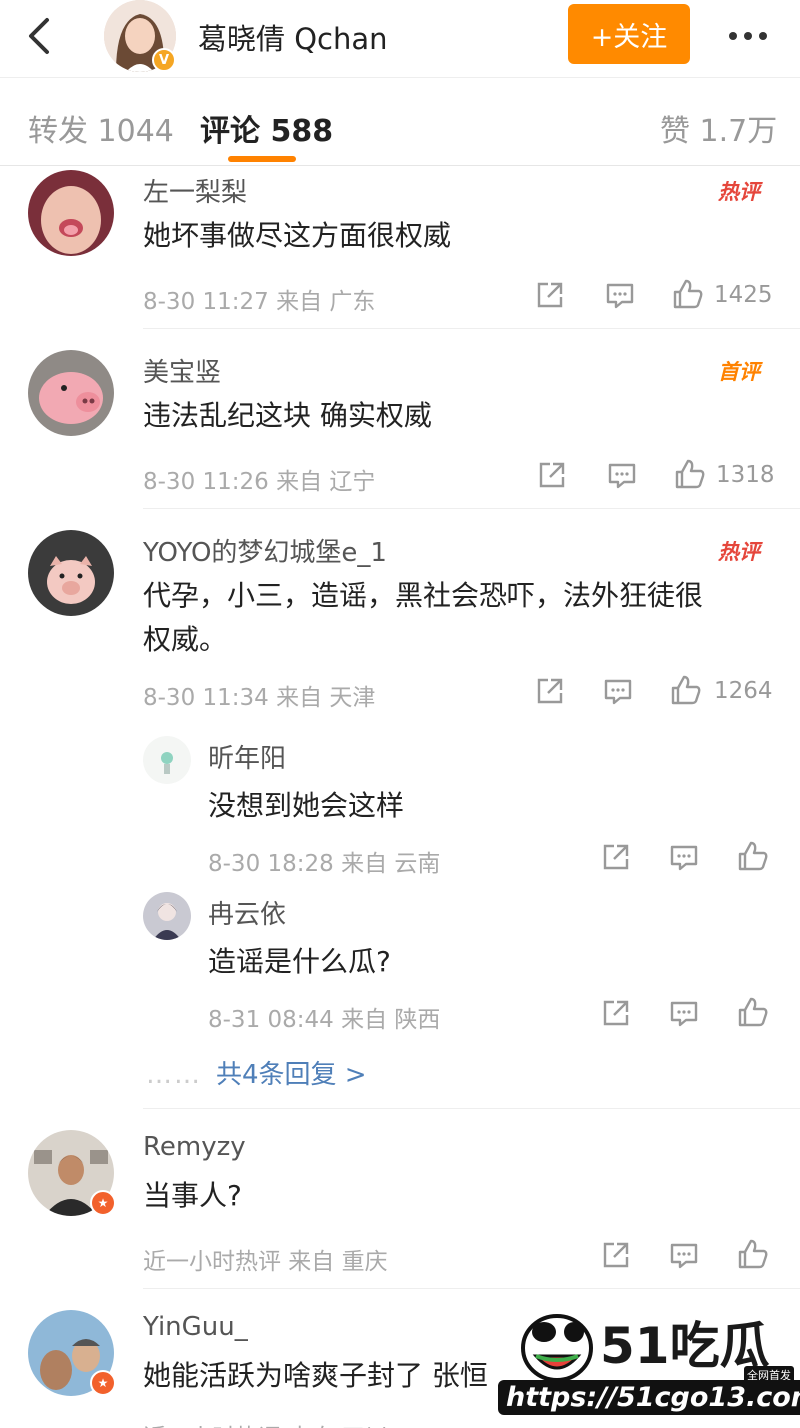 Image resolution: width=800 pixels, height=1428 pixels. I want to click on like-count: 1264, so click(743, 691).